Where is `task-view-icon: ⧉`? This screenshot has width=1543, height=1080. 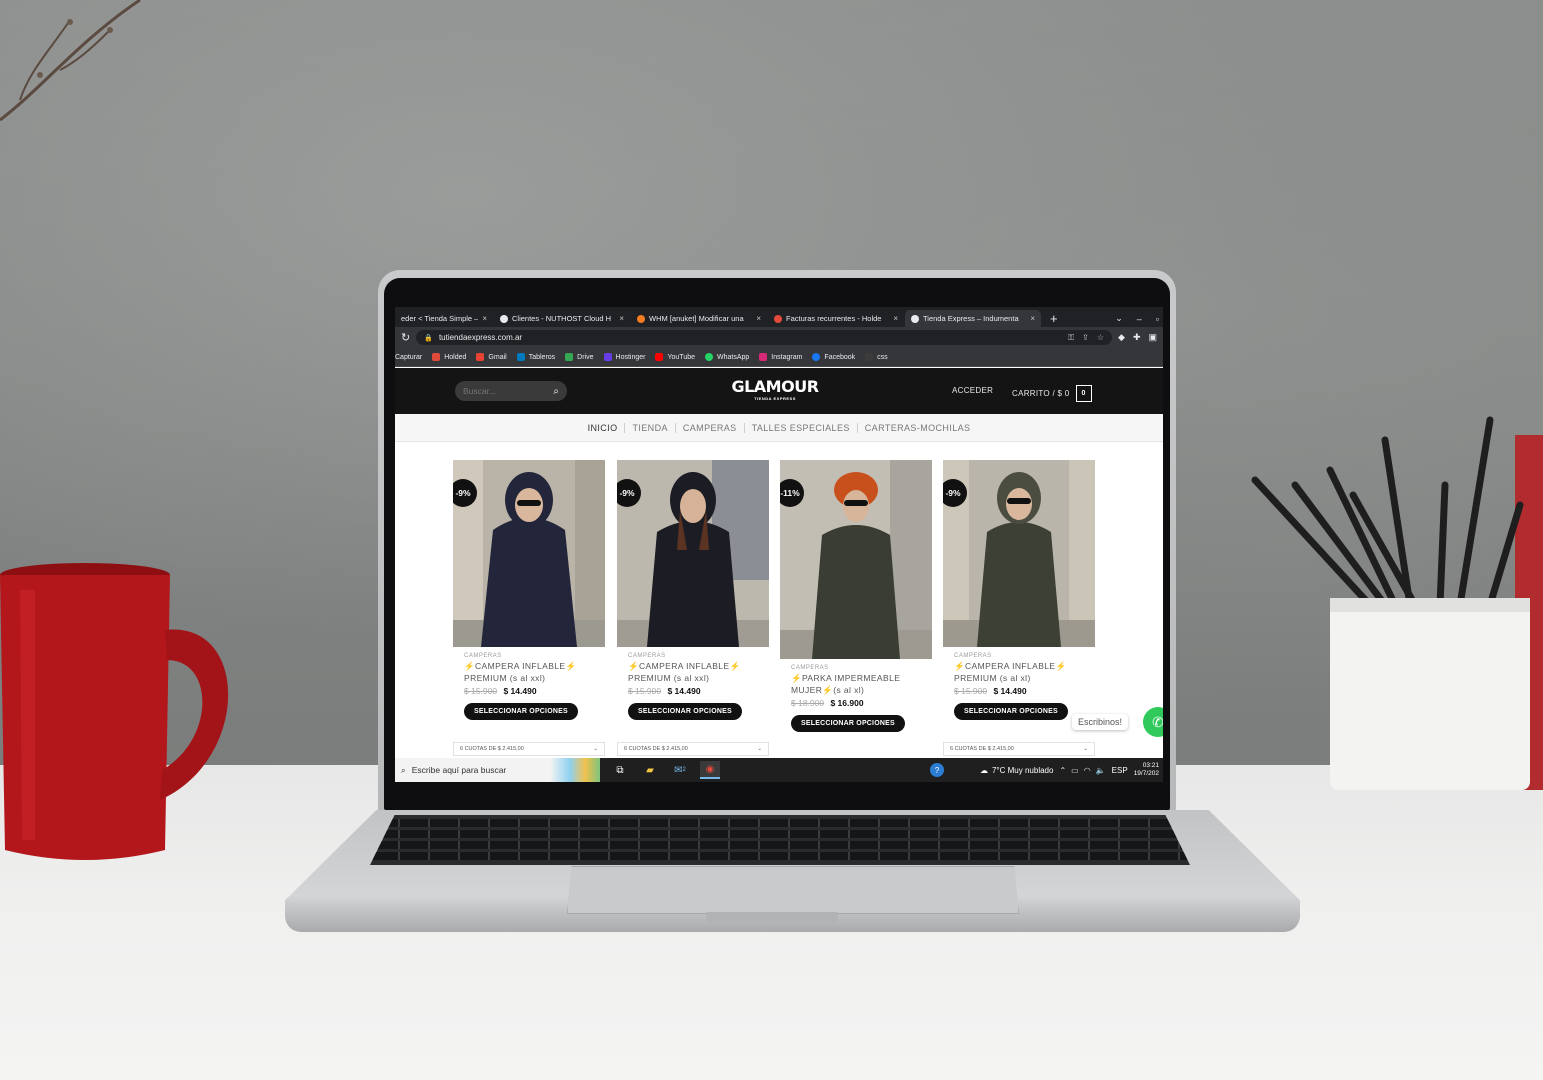
task-view-icon: ⧉ is located at coordinates (620, 770).